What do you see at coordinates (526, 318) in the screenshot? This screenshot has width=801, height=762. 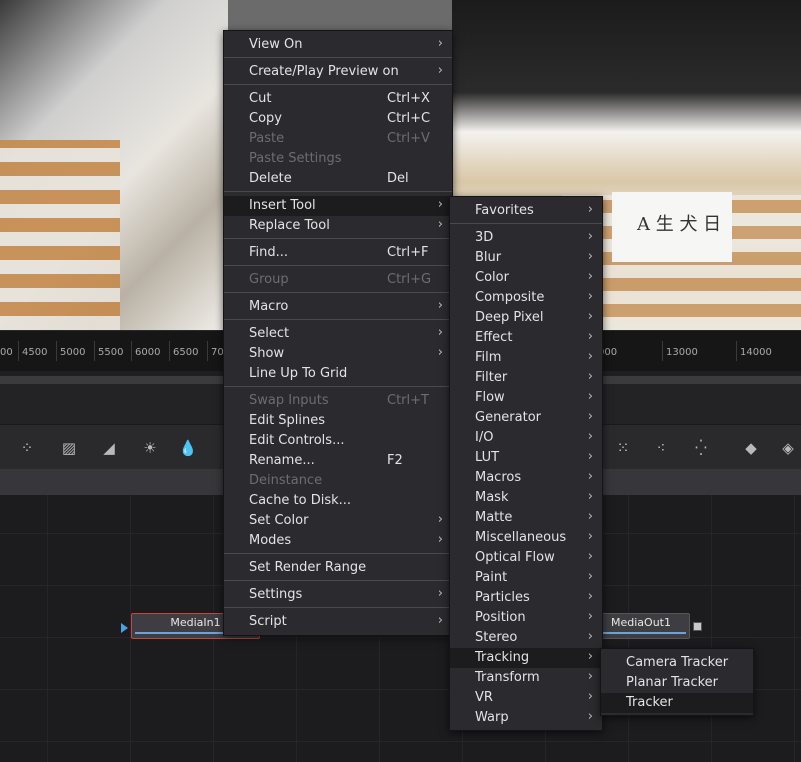 I see `submenu-item-deep-pixel: Deep Pixel ›` at bounding box center [526, 318].